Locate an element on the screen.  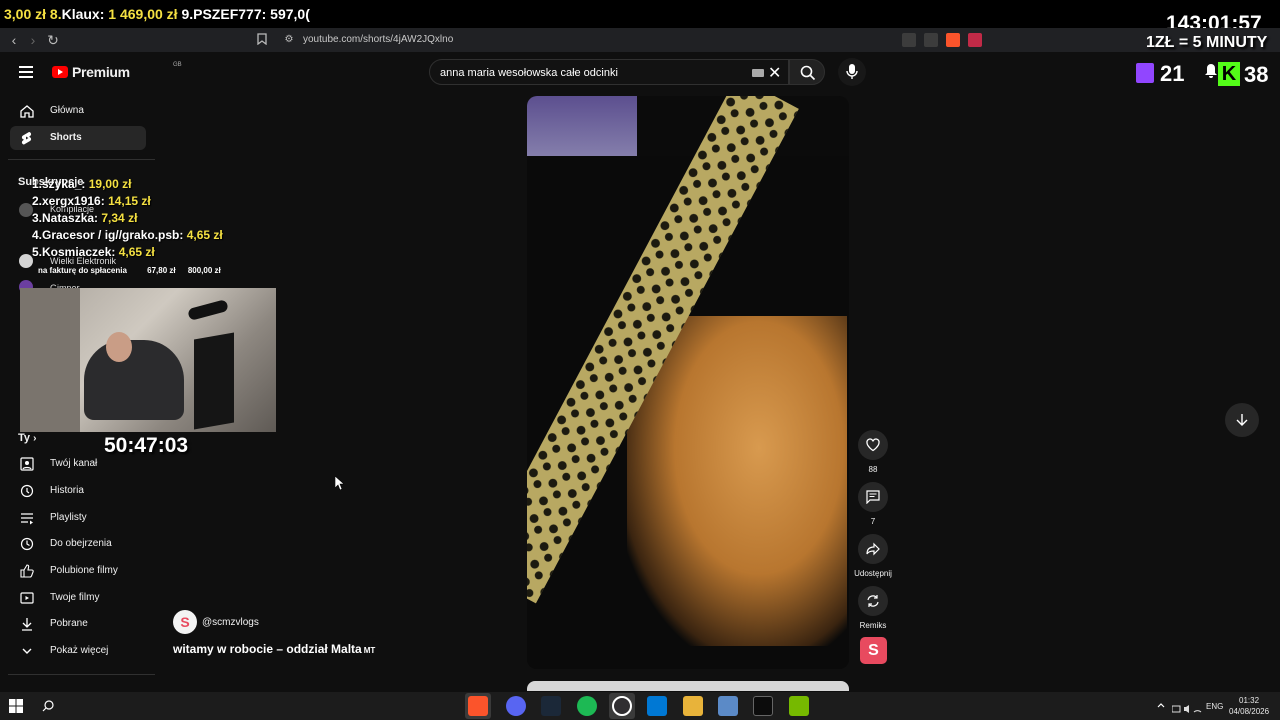
webcam-monitor is located at coordinates (214, 381).